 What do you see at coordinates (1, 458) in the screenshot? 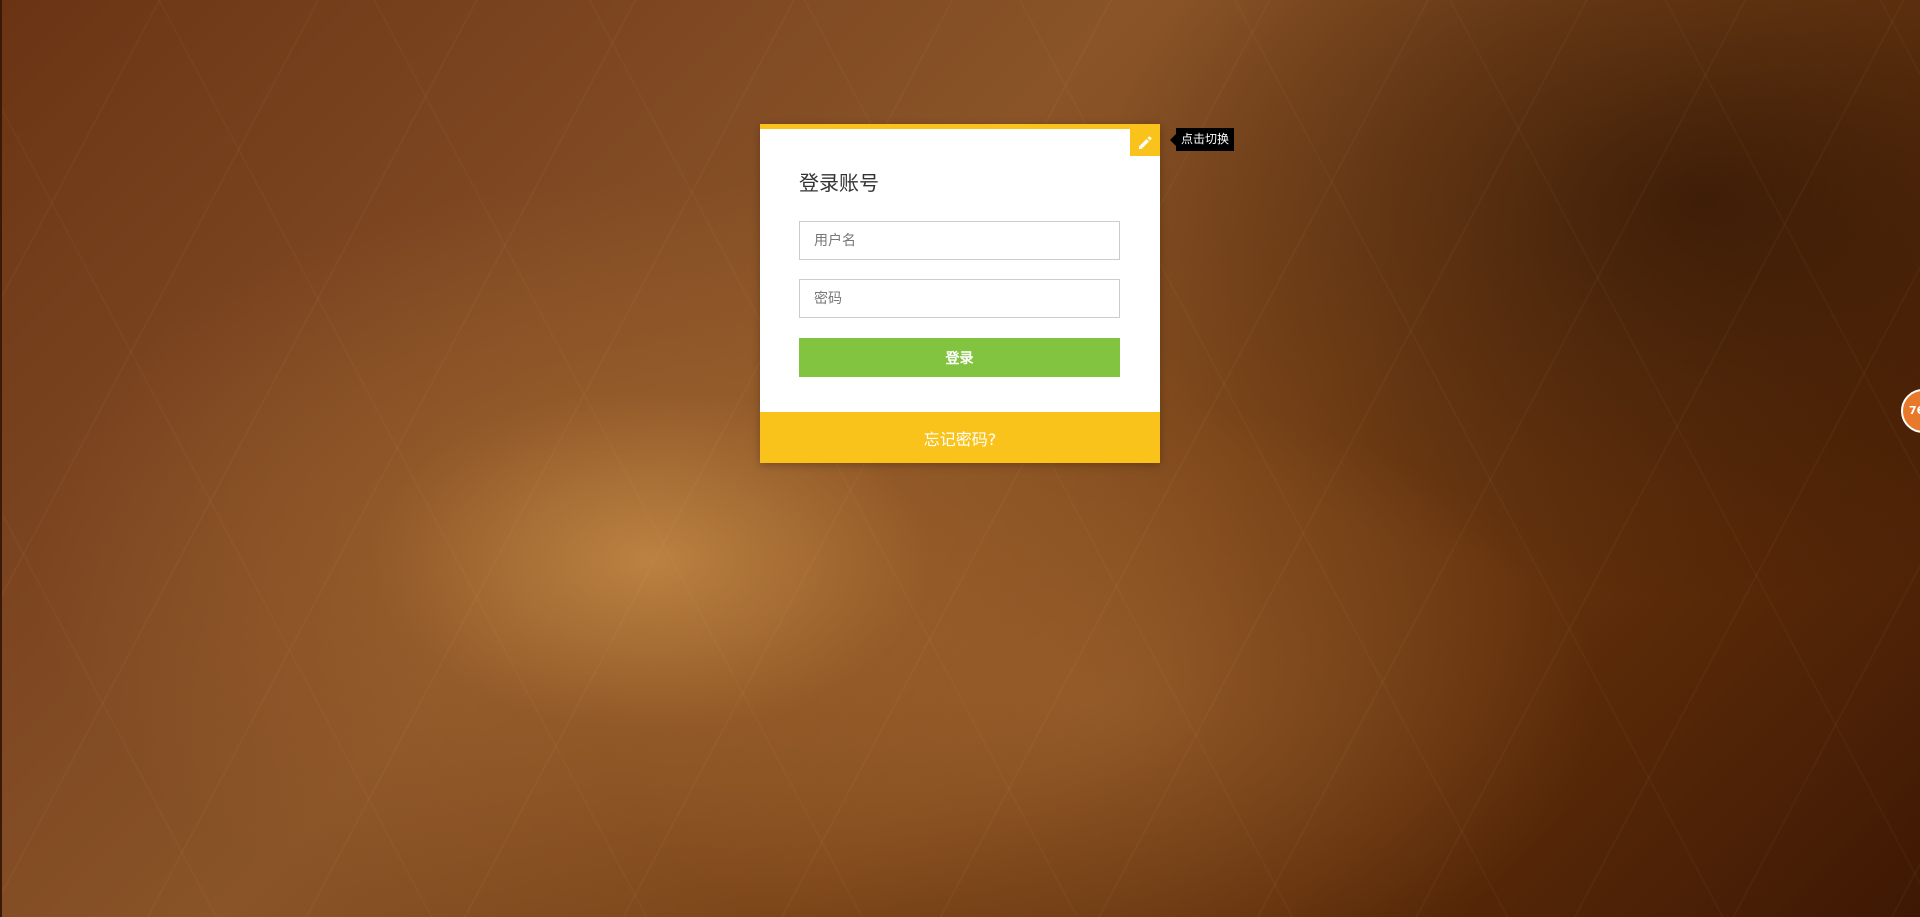
I see `left-edge-border` at bounding box center [1, 458].